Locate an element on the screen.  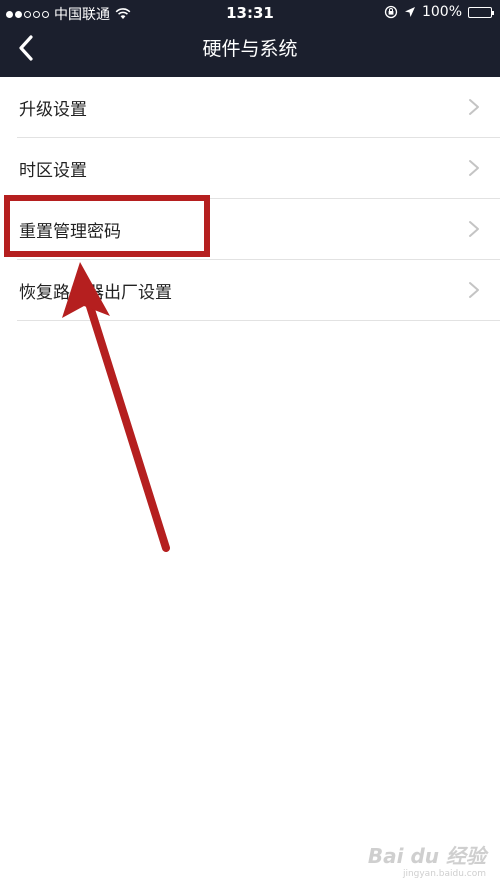
menu-item-factory-reset: 恢复路由器出厂设置 is located at coordinates (258, 290).